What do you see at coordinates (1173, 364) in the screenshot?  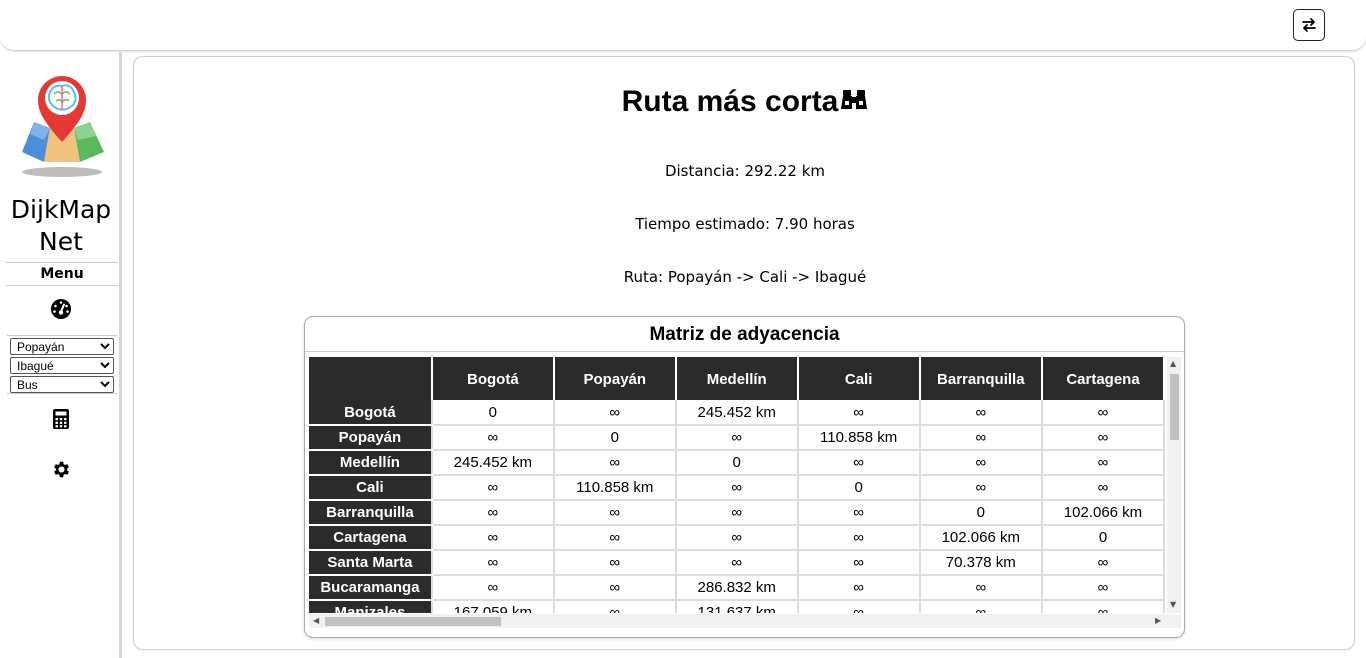 I see `scroll-up-arrow-icon: ▲` at bounding box center [1173, 364].